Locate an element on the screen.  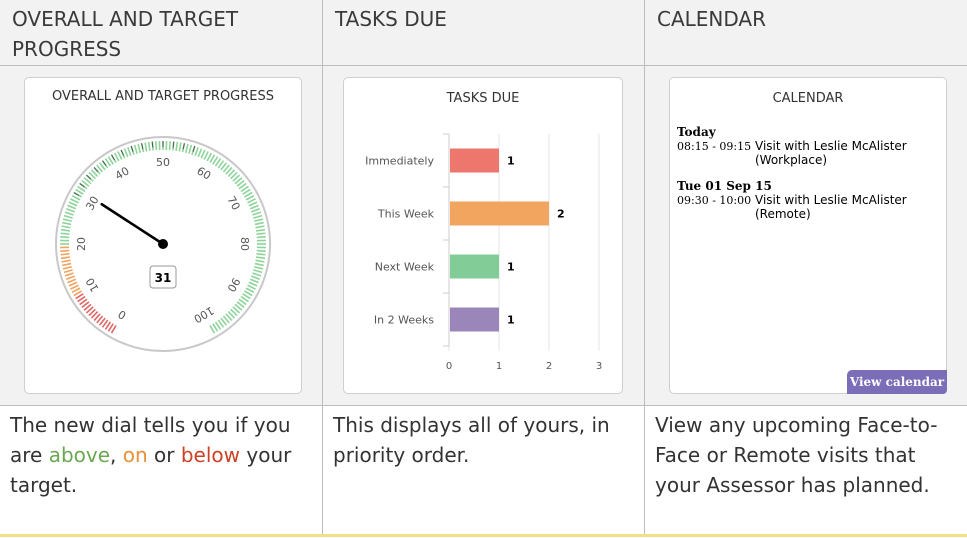
above-word: above is located at coordinates (79, 455).